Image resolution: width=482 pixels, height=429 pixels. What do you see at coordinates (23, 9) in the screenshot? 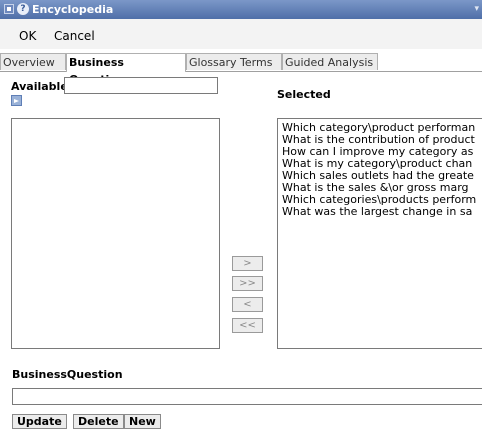
I see `help-icon: ?` at bounding box center [23, 9].